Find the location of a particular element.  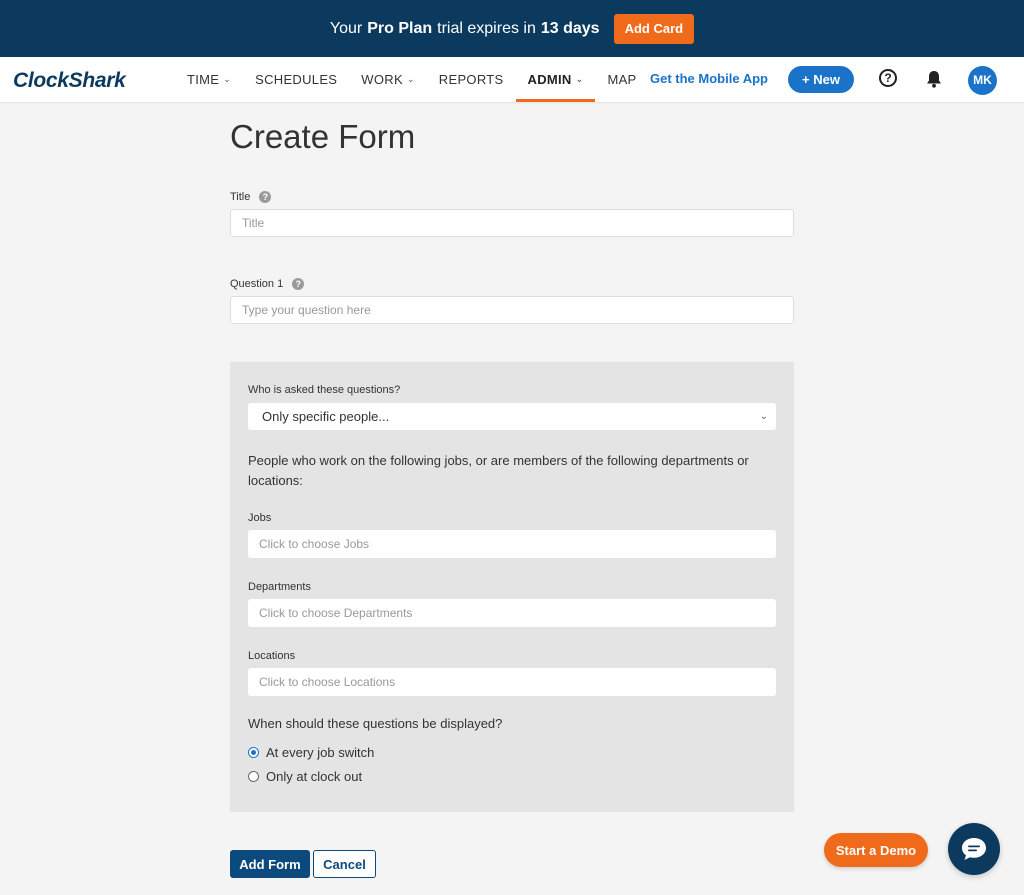

audience-label: Who is asked these questions? is located at coordinates (324, 390).